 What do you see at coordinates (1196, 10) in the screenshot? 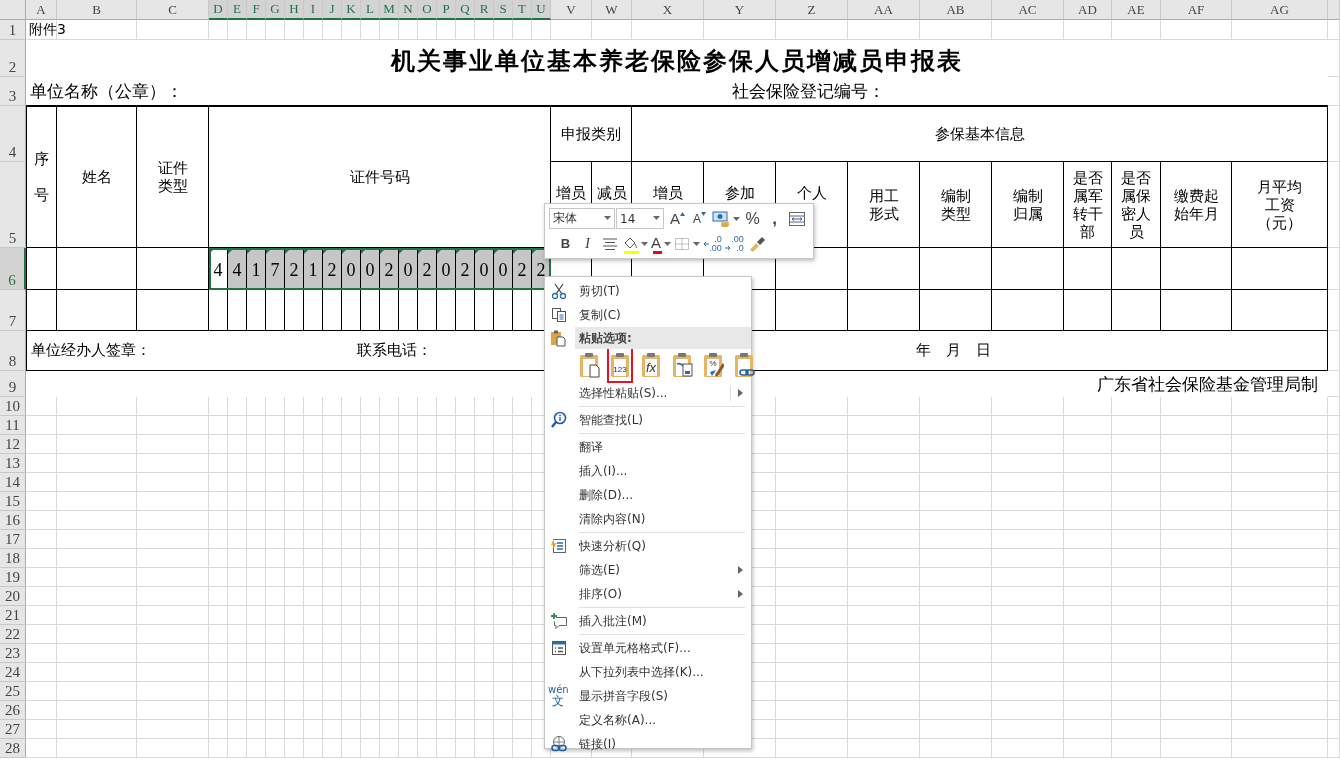
I see `column-letter: AF` at bounding box center [1196, 10].